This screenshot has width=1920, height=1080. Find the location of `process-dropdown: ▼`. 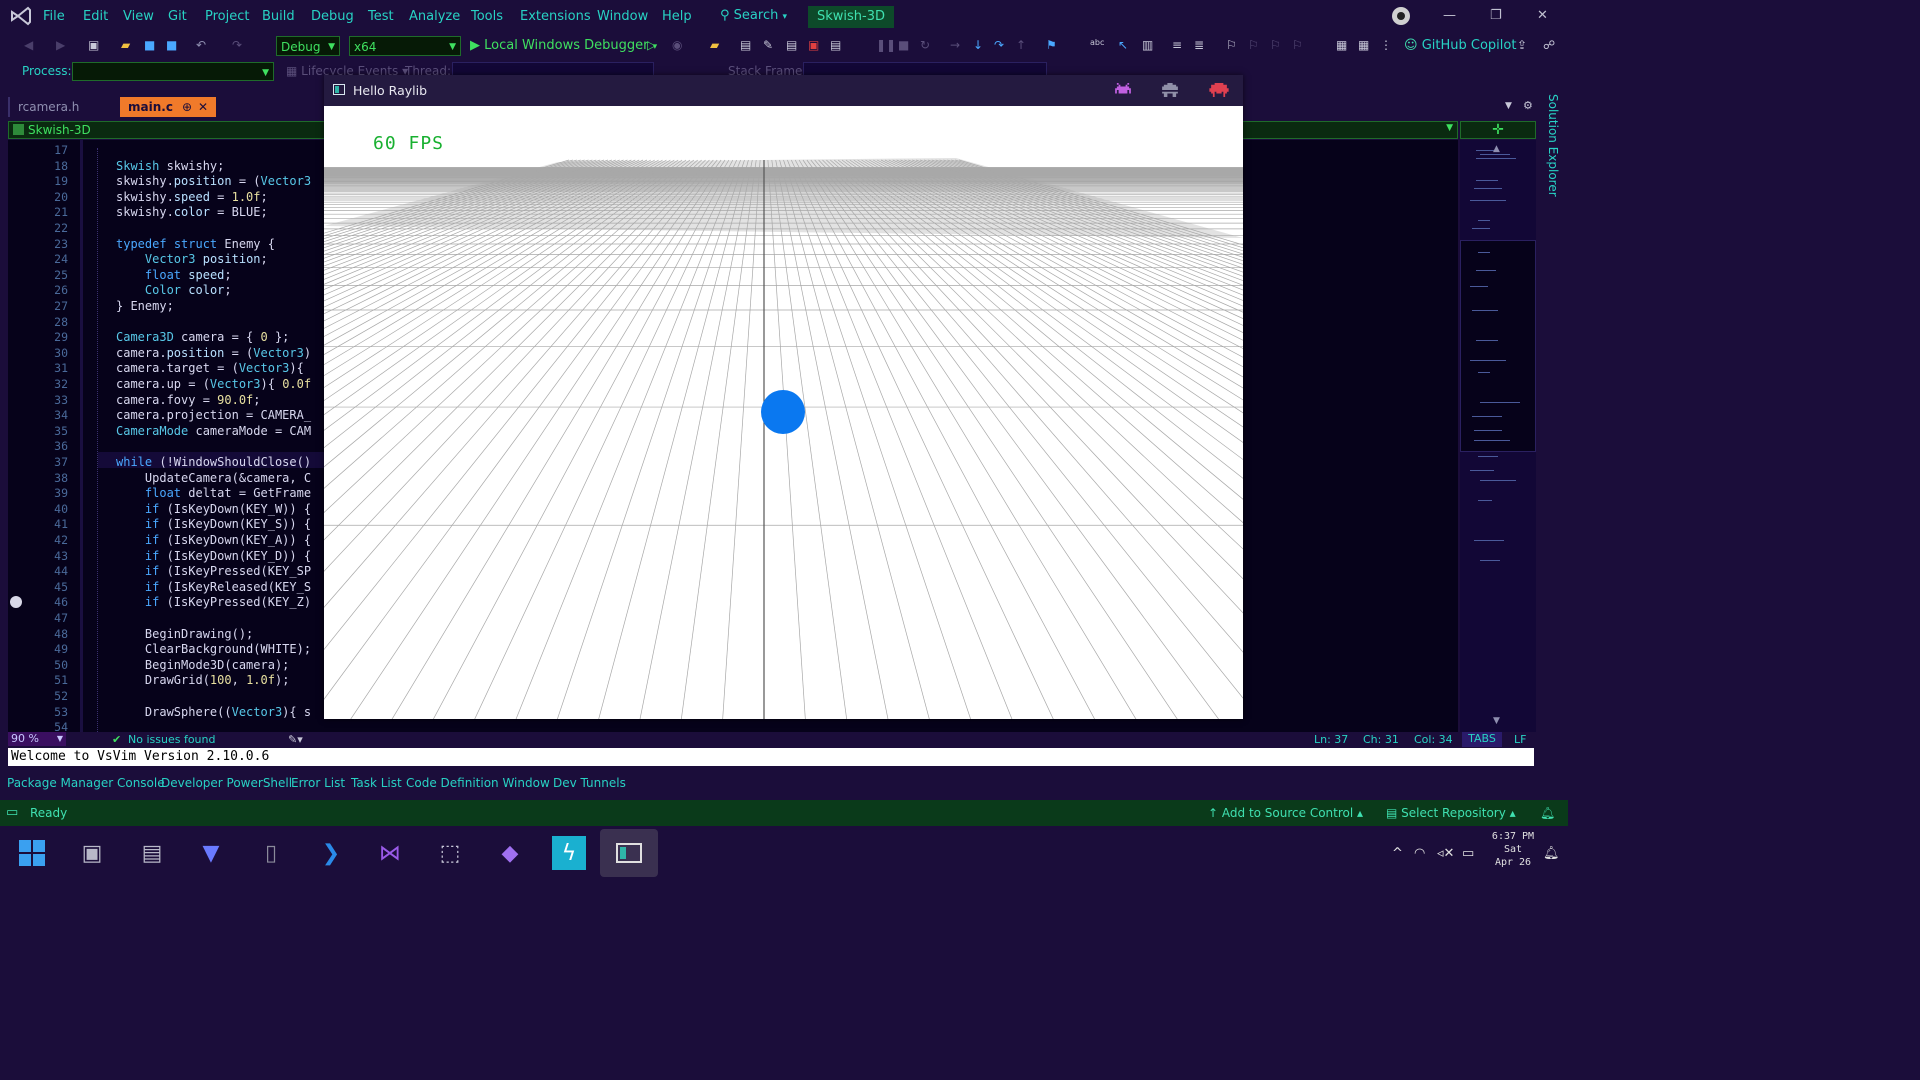

process-dropdown: ▼ is located at coordinates (173, 71).